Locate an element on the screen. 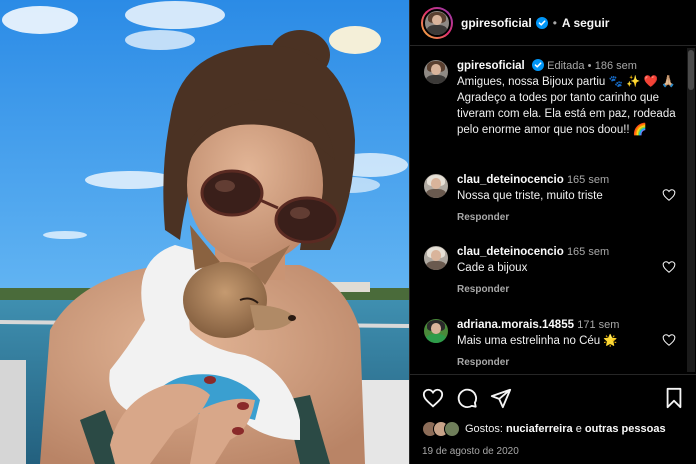 The width and height of the screenshot is (696, 464). comment-username: adriana.morais.14855 is located at coordinates (515, 325).